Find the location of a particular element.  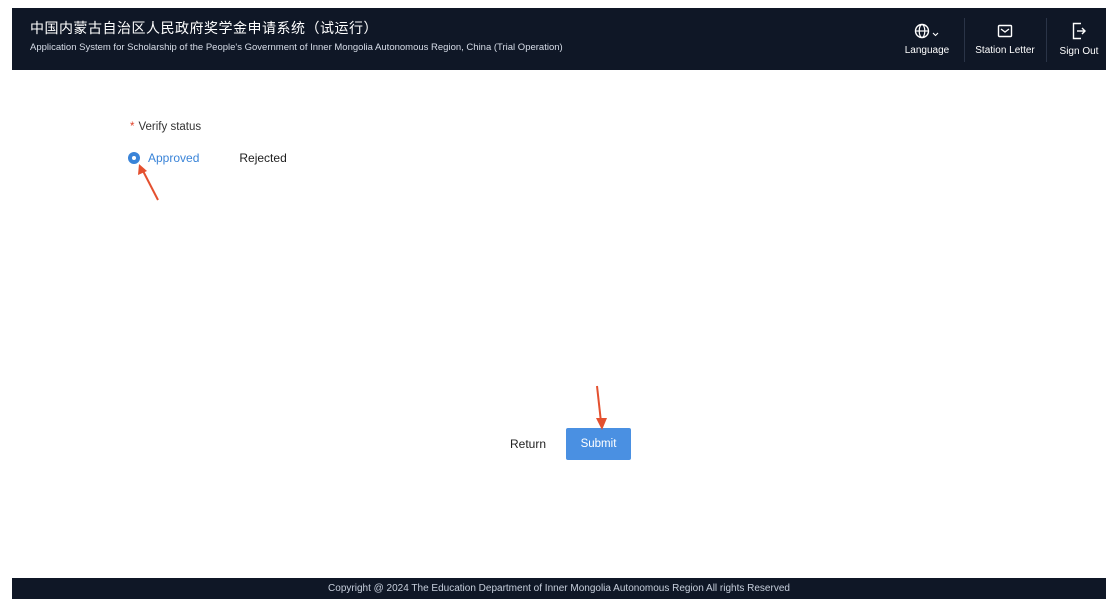

mail-icon is located at coordinates (1005, 30).